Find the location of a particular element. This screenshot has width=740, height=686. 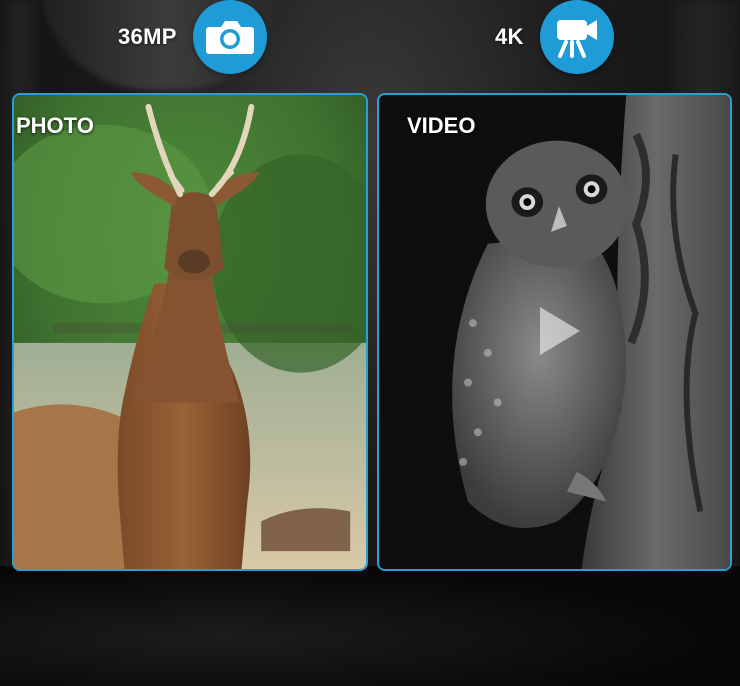

camera-icon is located at coordinates (229, 37).